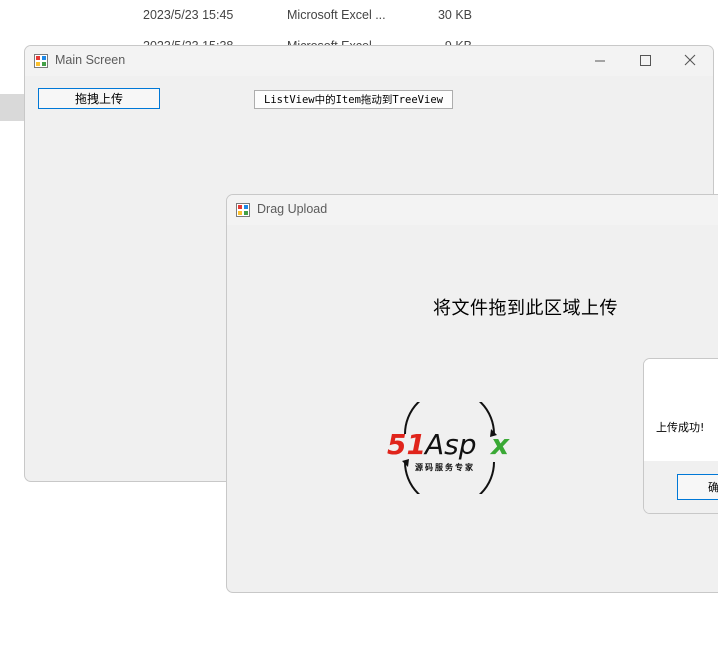 The height and width of the screenshot is (661, 718). What do you see at coordinates (448, 444) in the screenshot?
I see `logo-wordmark: 51 Asp x` at bounding box center [448, 444].